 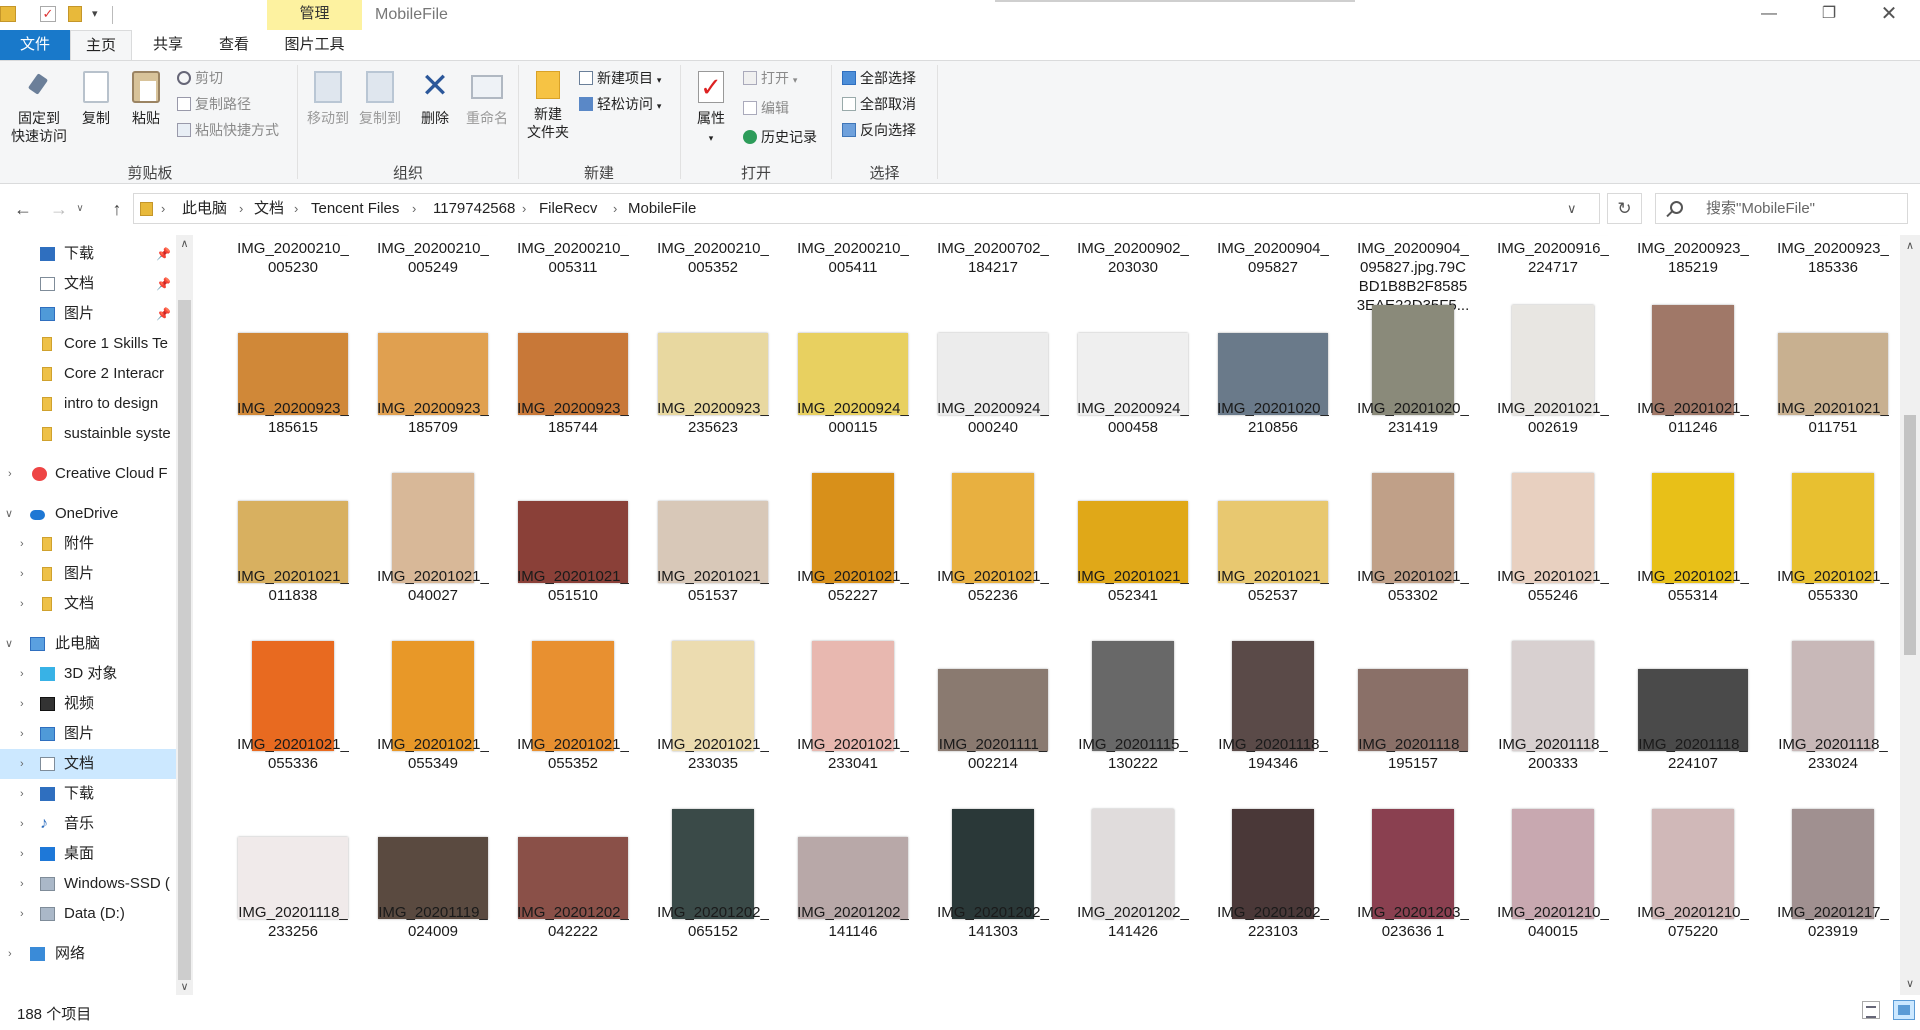 What do you see at coordinates (879, 78) in the screenshot?
I see `select-all-button: 全部选择` at bounding box center [879, 78].